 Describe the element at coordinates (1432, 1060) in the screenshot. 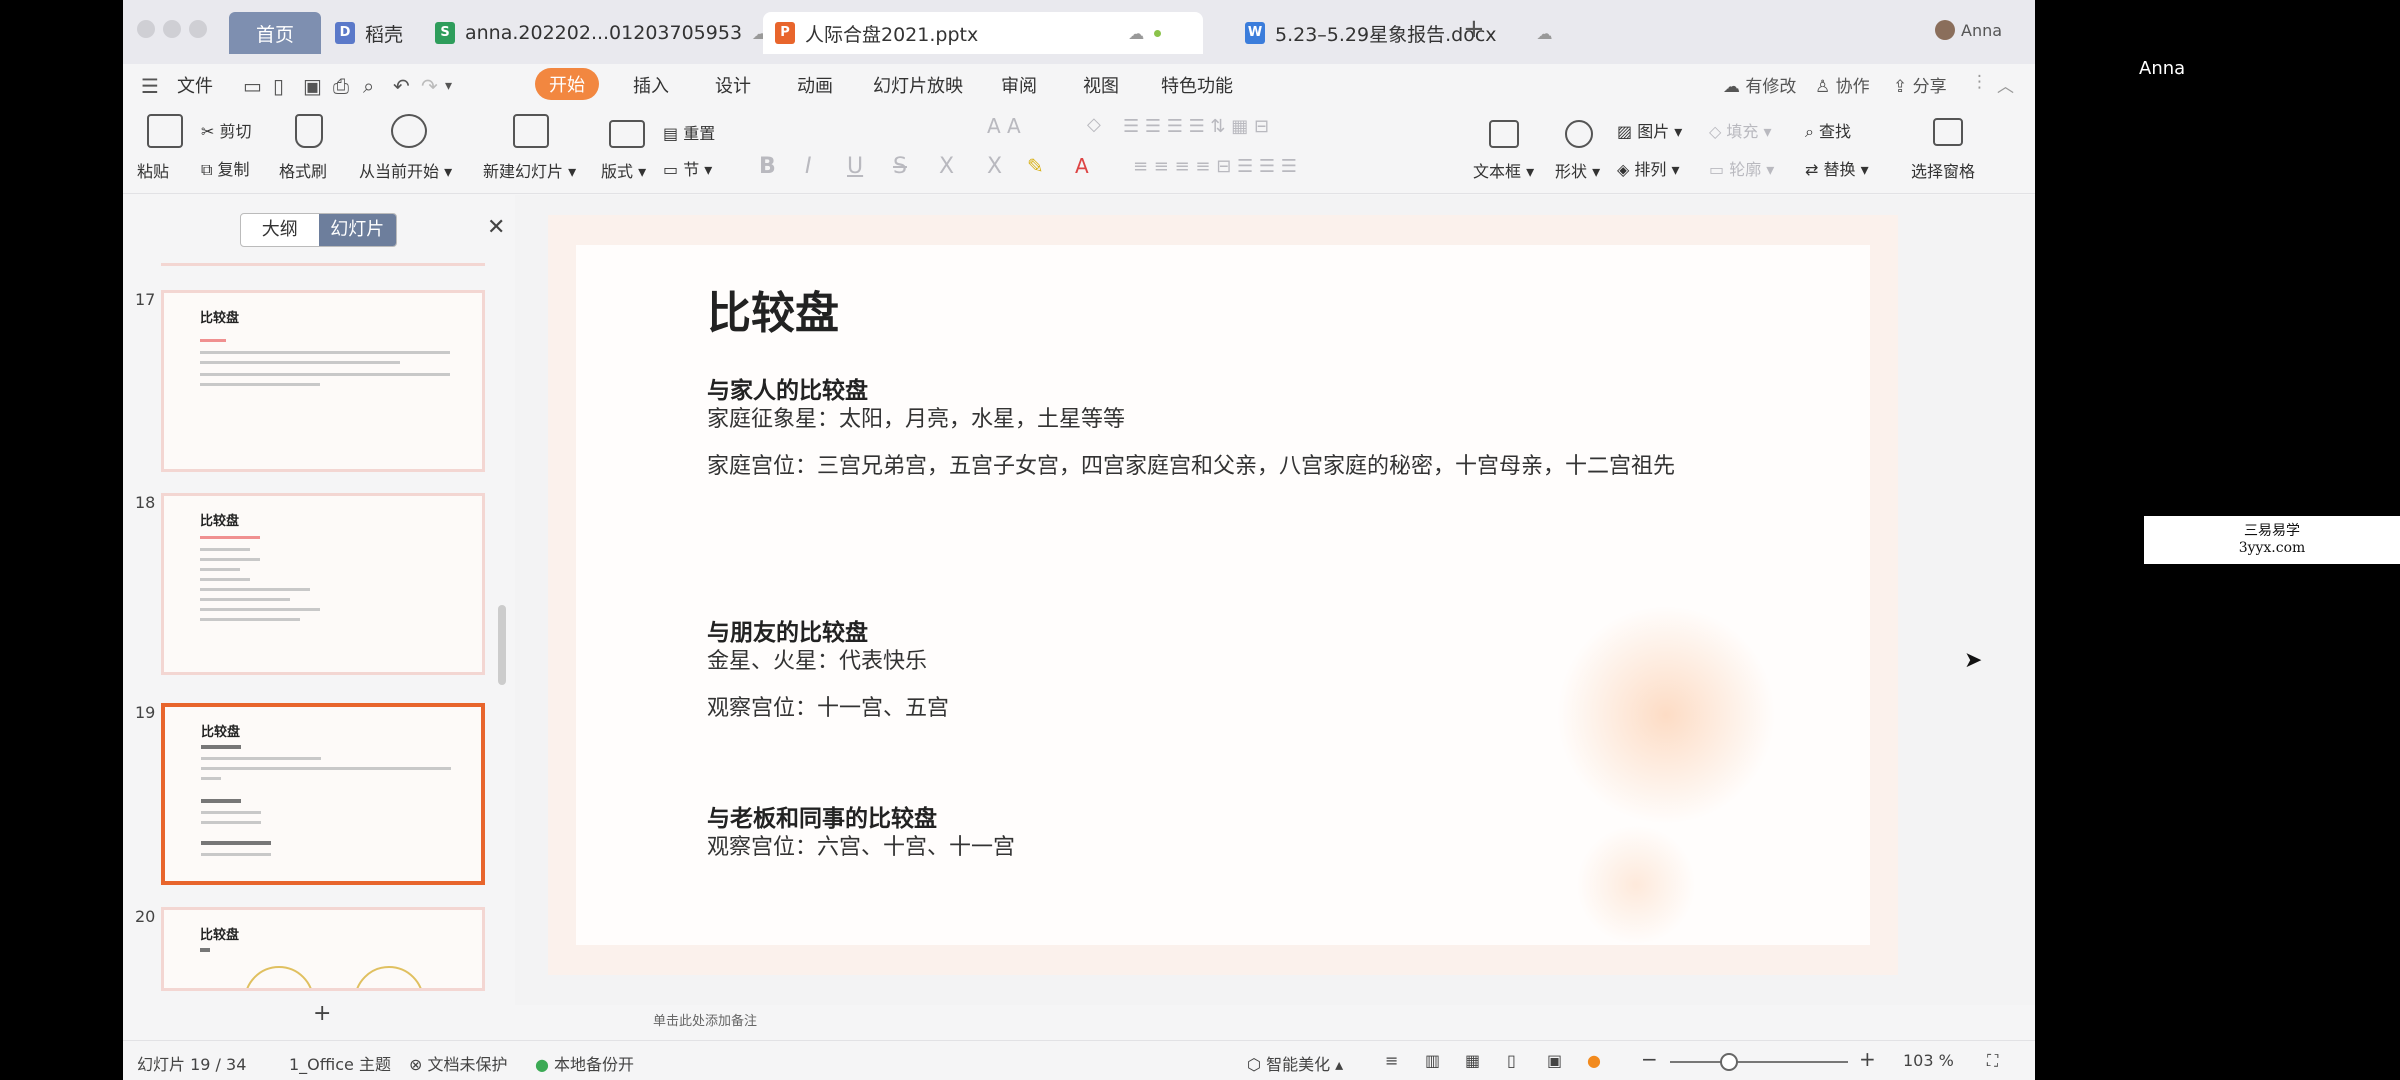

I see `normal-view-icon: ▥` at that location.